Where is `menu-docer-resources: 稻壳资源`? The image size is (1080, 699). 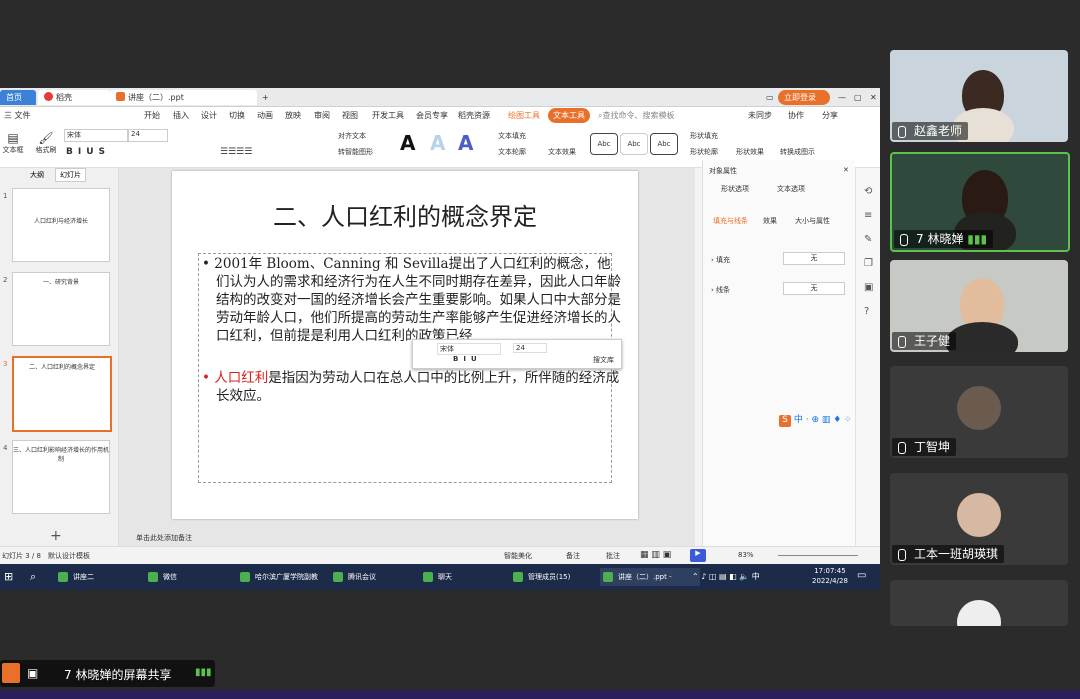 menu-docer-resources: 稻壳资源 is located at coordinates (474, 115).